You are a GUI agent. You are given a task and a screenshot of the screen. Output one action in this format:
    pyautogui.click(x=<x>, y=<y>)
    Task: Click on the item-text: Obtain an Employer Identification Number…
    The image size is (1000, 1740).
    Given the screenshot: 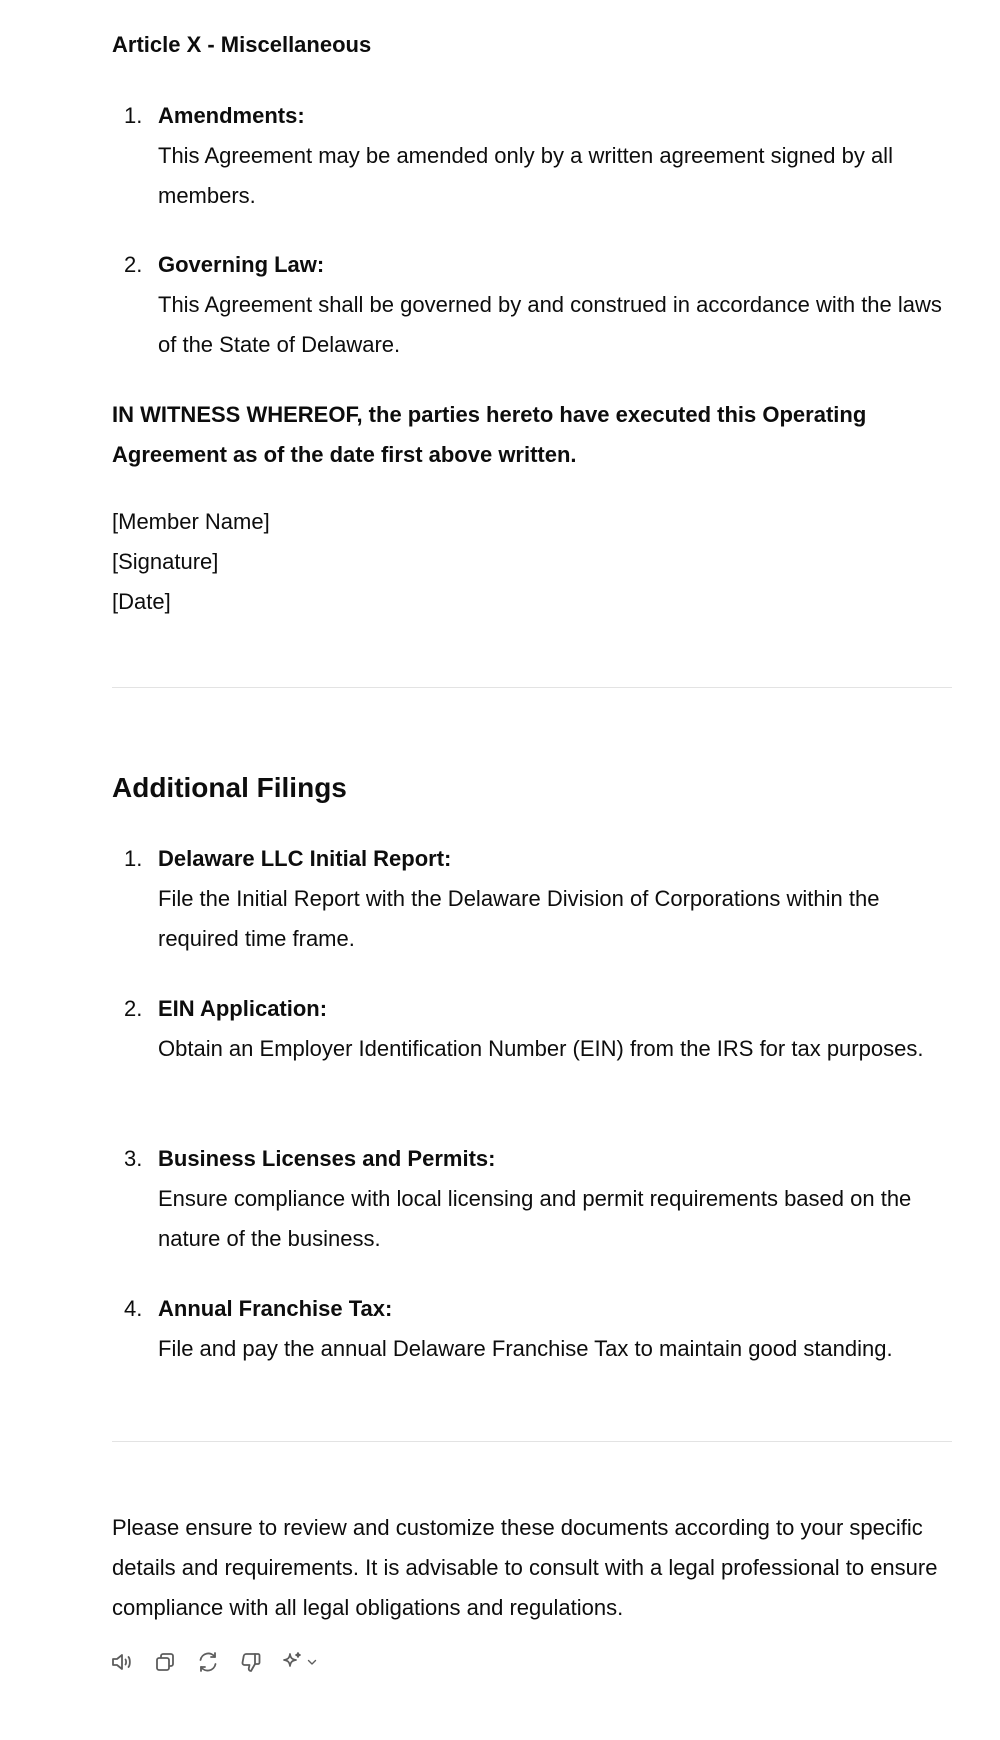 What is the action you would take?
    pyautogui.click(x=541, y=1048)
    